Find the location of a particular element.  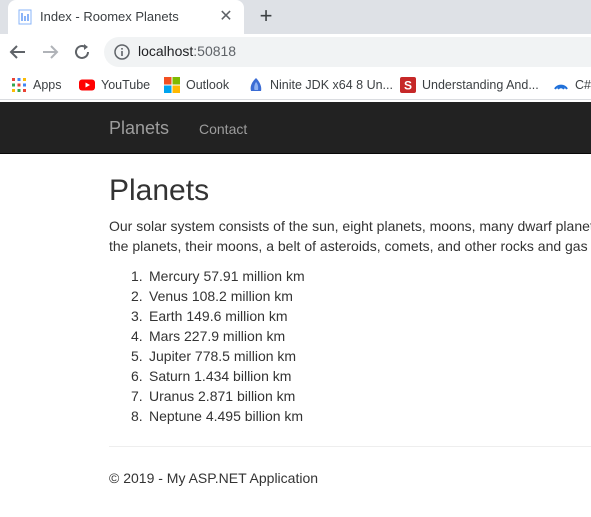

list-item: 3. Earth 149.6 million km is located at coordinates (218, 316).